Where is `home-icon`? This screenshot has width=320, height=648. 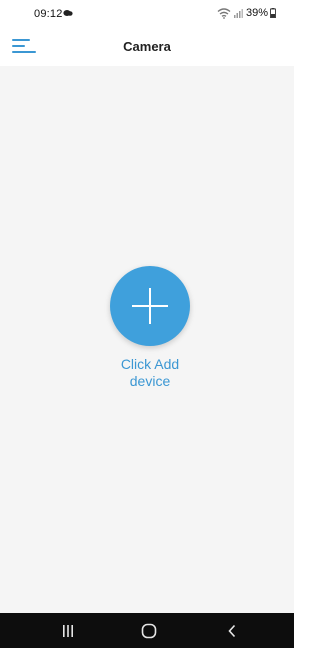 home-icon is located at coordinates (149, 631).